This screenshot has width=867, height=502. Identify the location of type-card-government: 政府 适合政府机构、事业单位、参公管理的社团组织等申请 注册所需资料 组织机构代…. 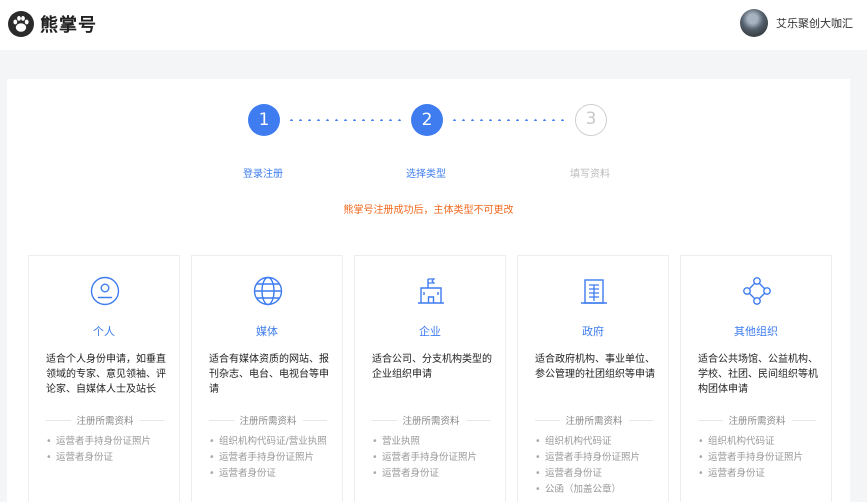
(593, 378).